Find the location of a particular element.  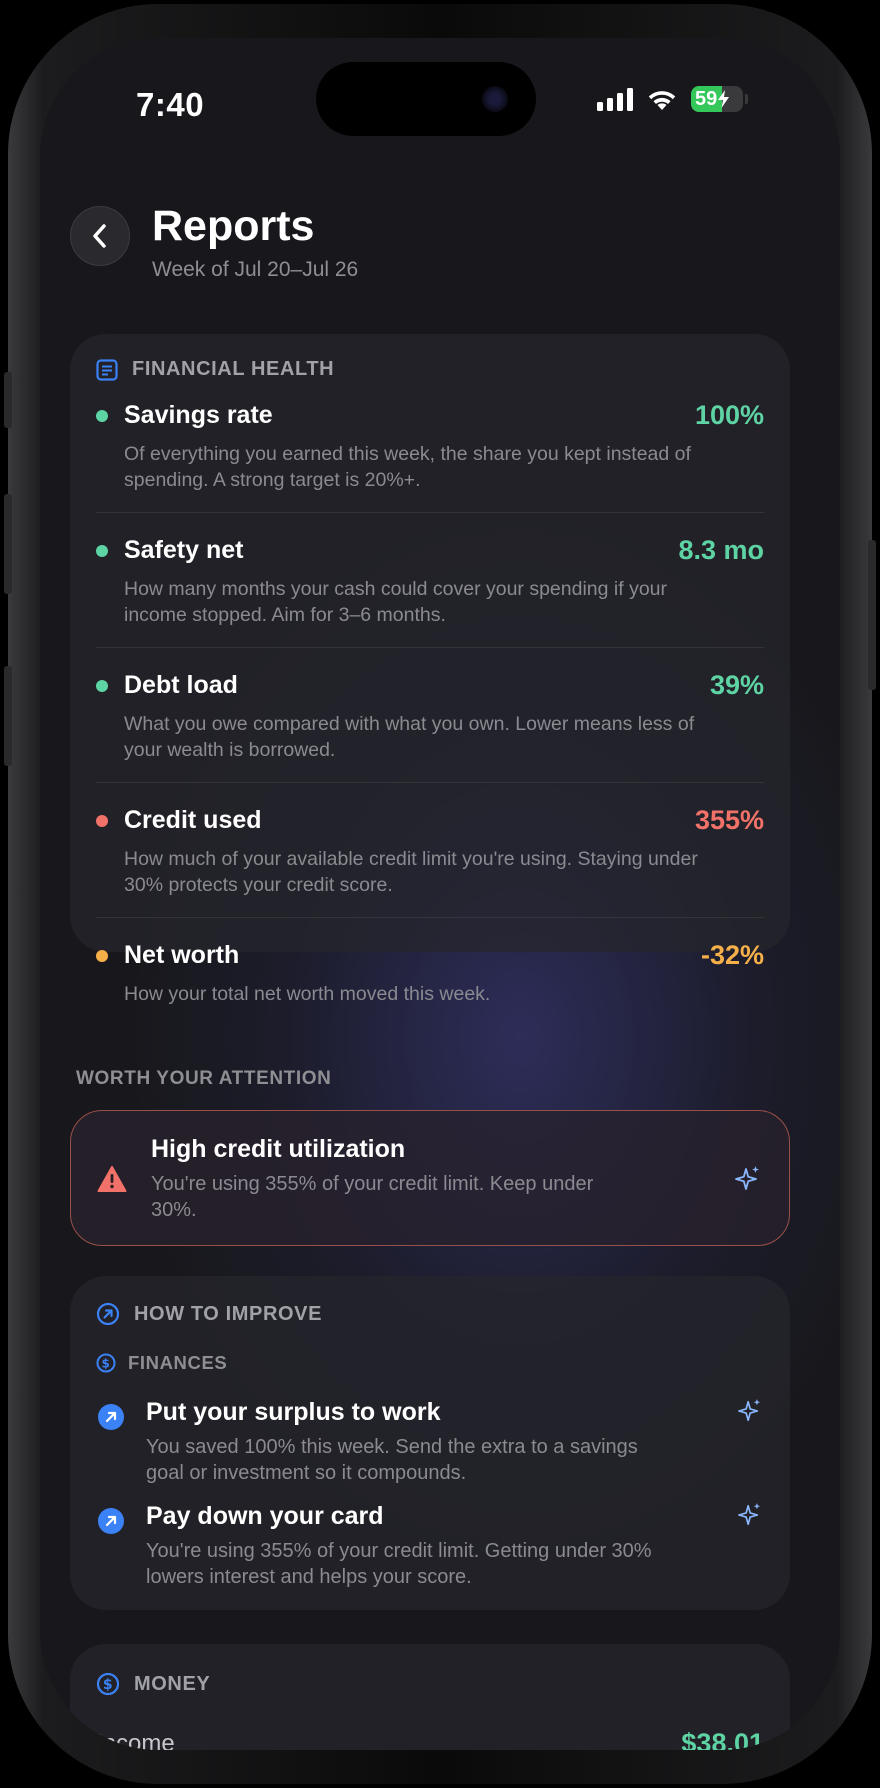

metric-value: 8.3 mo is located at coordinates (721, 550).